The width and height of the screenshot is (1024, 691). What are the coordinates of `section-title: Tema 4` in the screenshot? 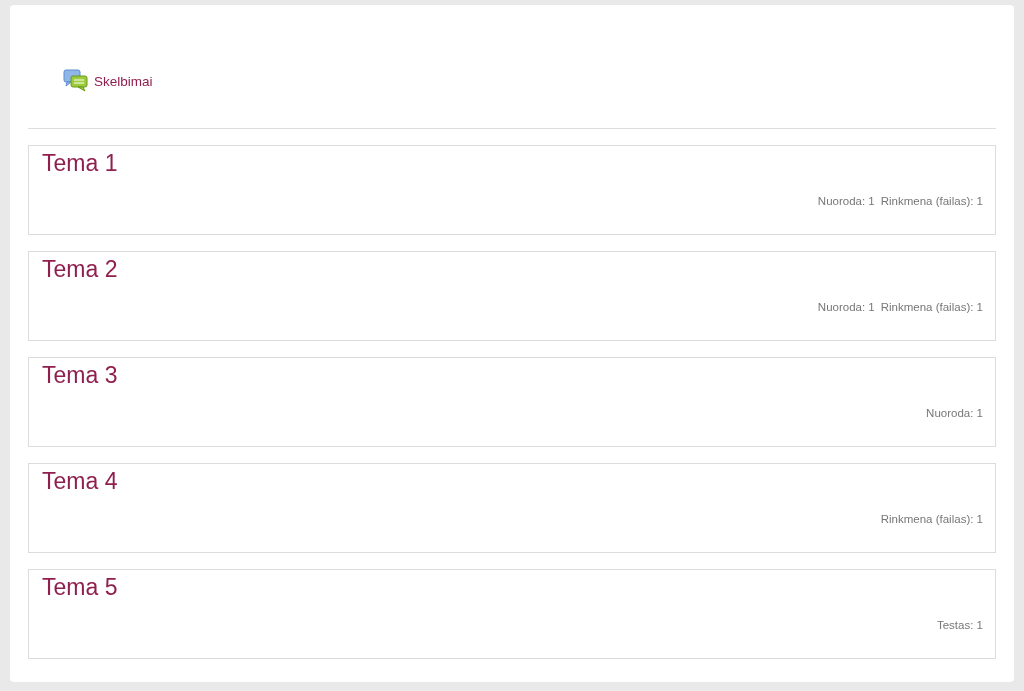 It's located at (80, 481).